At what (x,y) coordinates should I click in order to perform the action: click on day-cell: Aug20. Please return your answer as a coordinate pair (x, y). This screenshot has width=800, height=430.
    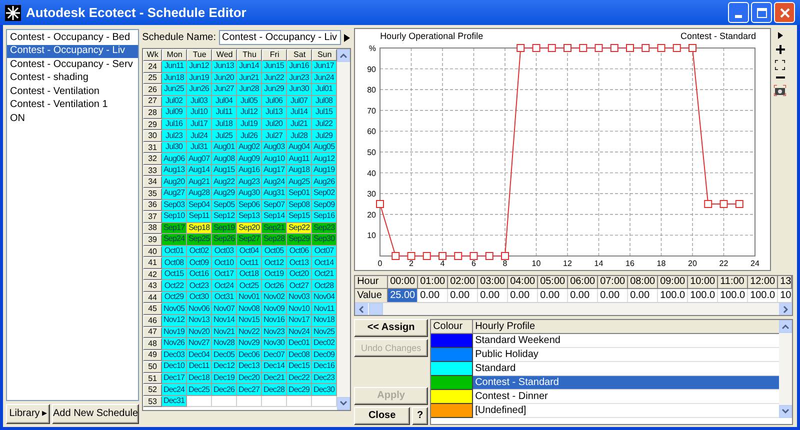
    Looking at the image, I should click on (175, 182).